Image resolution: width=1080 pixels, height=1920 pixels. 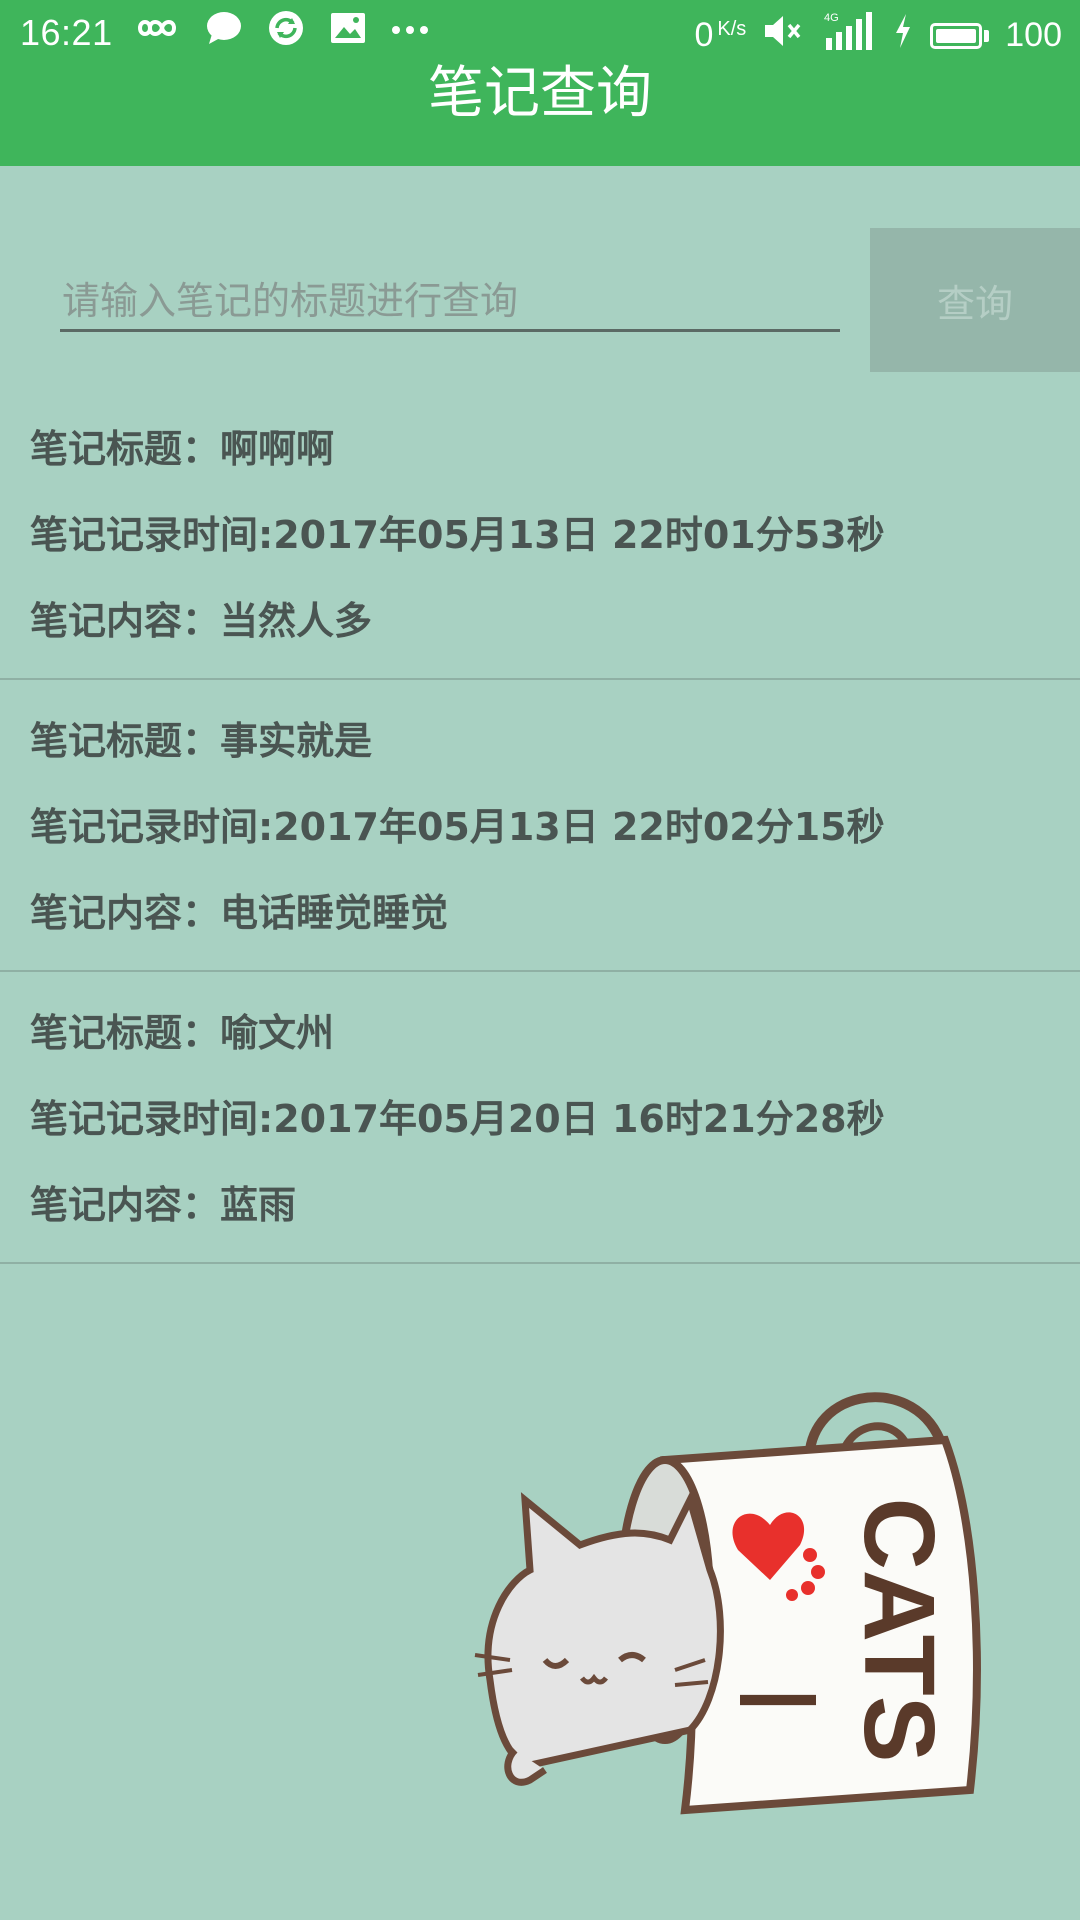 What do you see at coordinates (727, 1603) in the screenshot?
I see `cat-in-mug-illustration: I CATS` at bounding box center [727, 1603].